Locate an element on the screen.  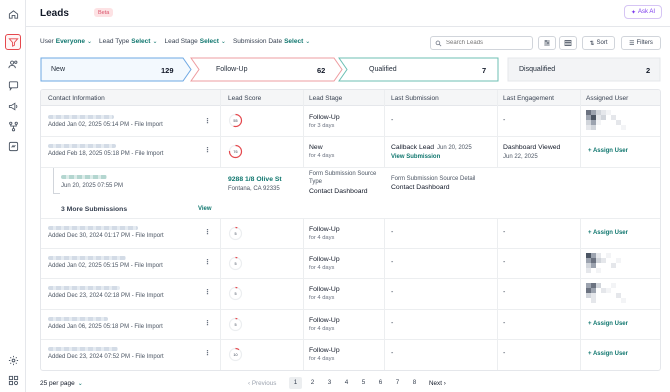
header-last-engagement: Last Engagement is located at coordinates (528, 98).